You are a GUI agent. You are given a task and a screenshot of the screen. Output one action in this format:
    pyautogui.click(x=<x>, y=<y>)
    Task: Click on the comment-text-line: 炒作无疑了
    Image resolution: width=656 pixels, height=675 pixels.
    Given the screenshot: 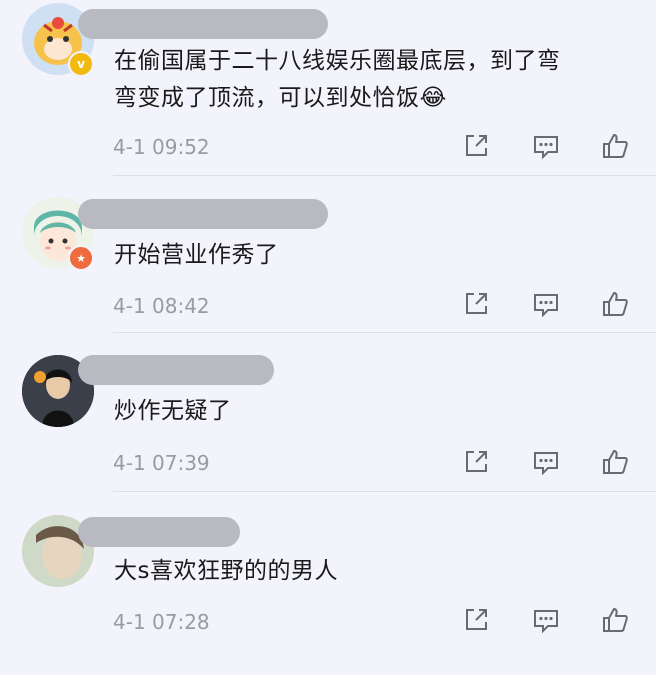 What is the action you would take?
    pyautogui.click(x=173, y=411)
    